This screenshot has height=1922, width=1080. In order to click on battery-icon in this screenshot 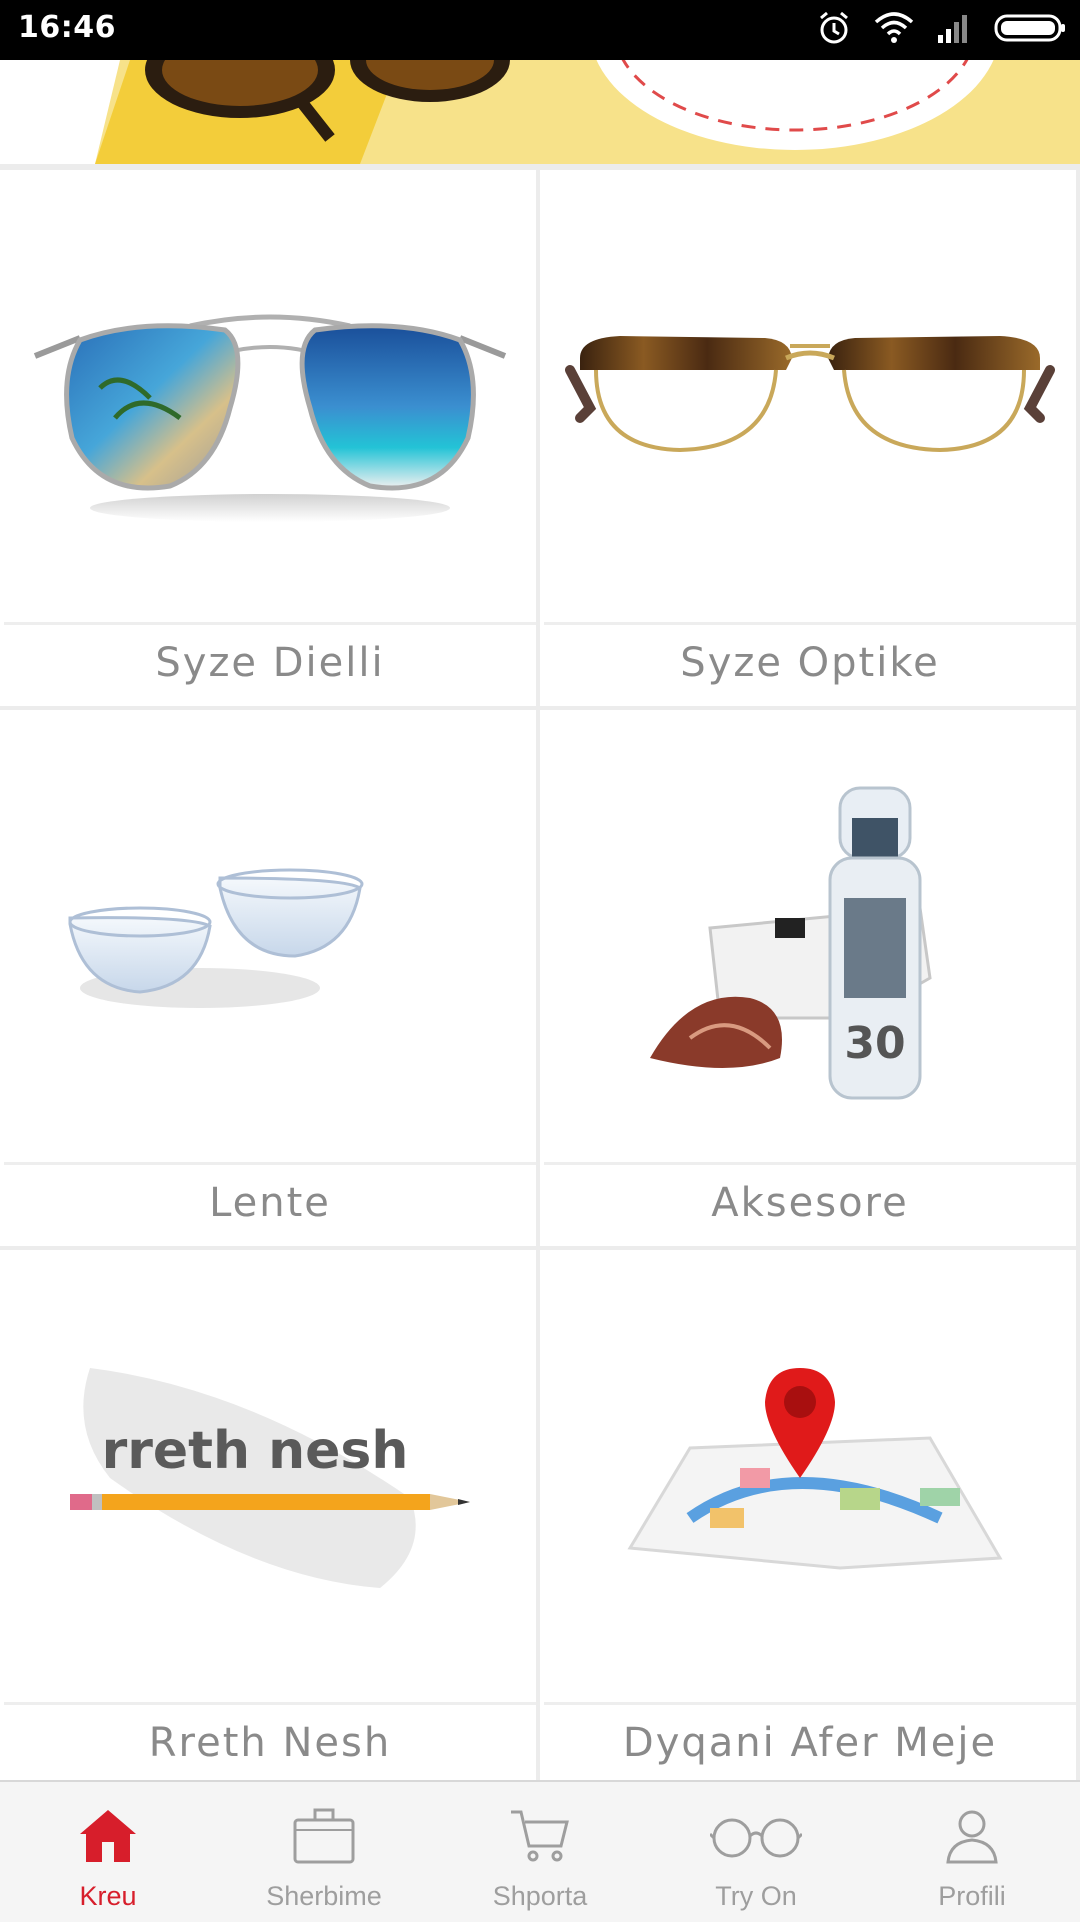, I will do `click(1030, 30)`.